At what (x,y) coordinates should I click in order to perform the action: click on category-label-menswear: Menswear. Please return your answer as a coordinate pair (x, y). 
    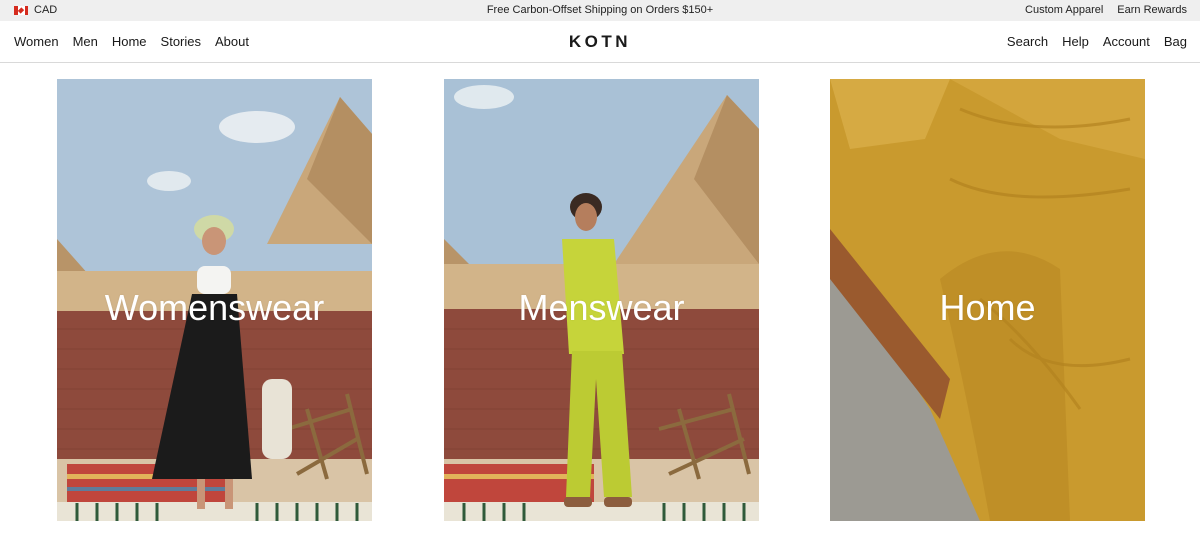
    Looking at the image, I should click on (601, 307).